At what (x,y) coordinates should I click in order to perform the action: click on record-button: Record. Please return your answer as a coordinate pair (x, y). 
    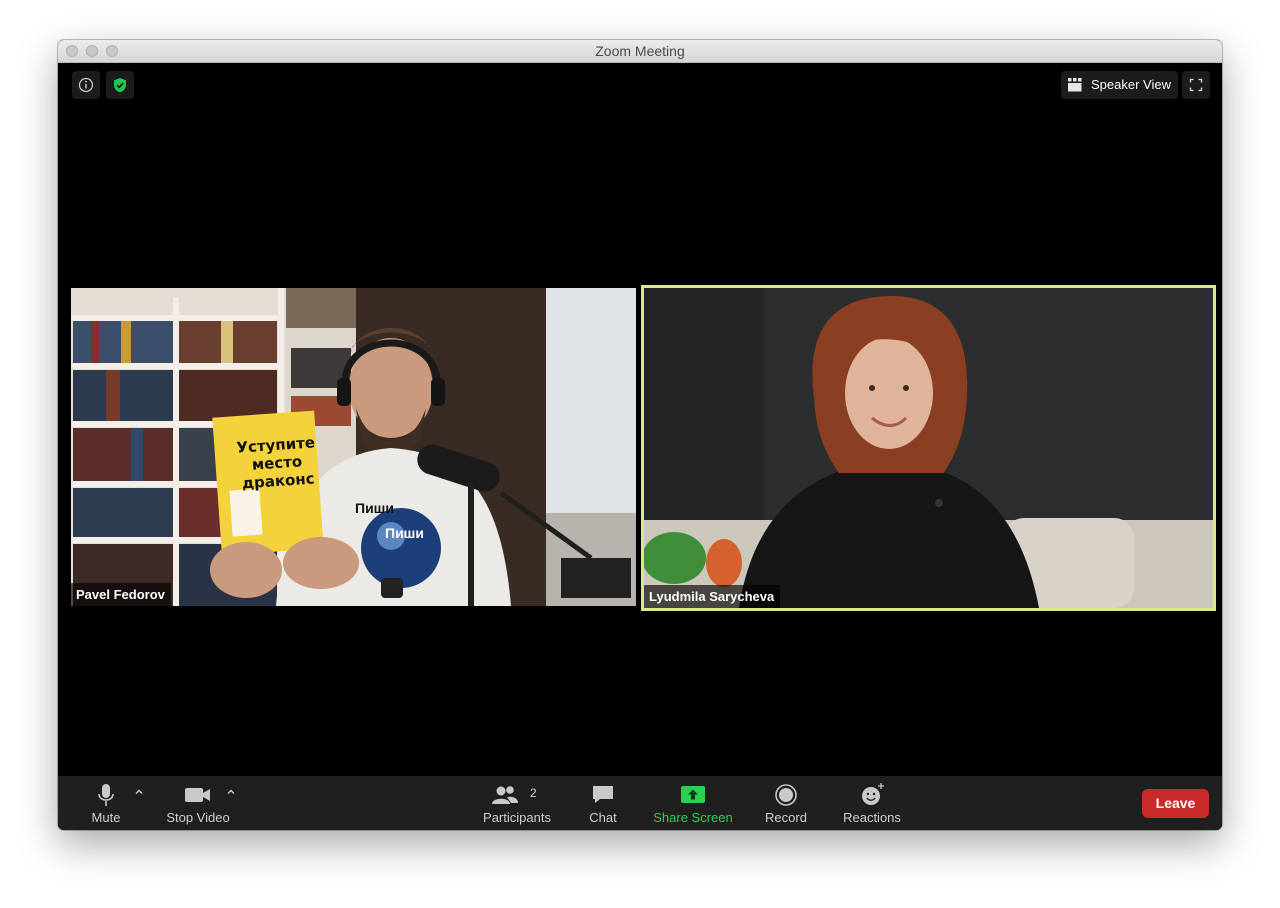
    Looking at the image, I should click on (786, 803).